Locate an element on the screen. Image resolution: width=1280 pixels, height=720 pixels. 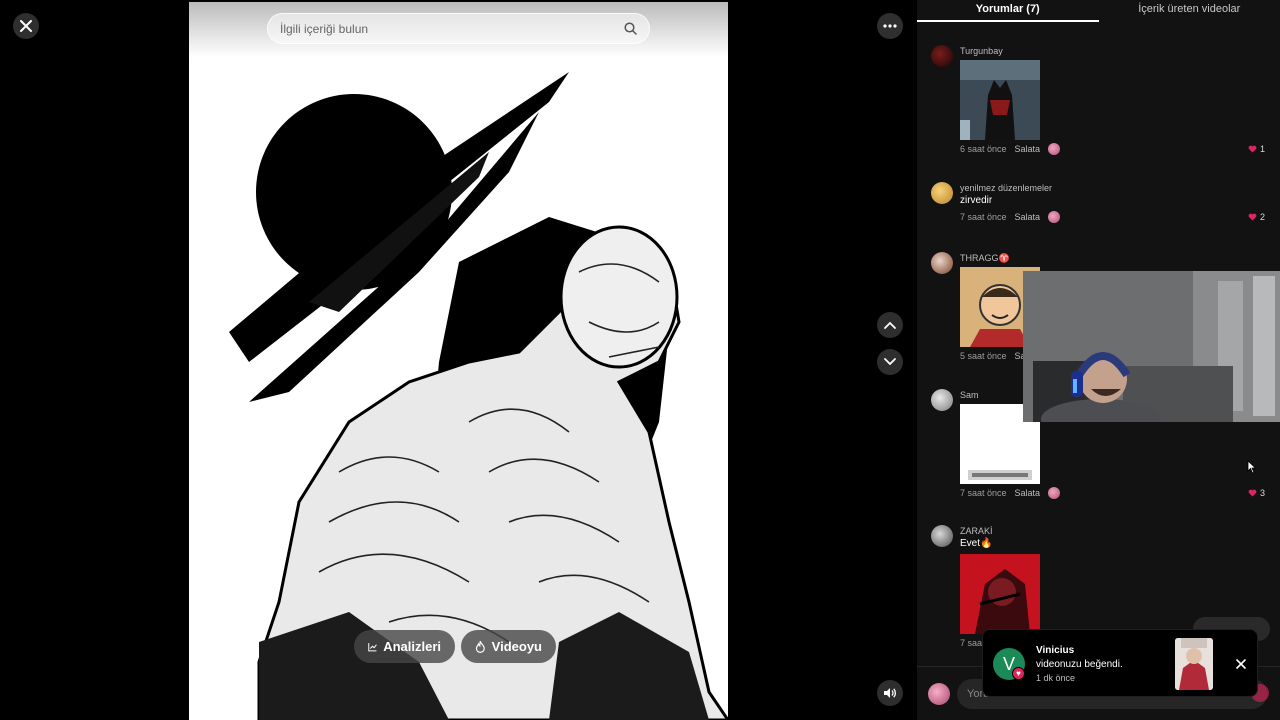
like-button: 1 is located at coordinates (1256, 149).